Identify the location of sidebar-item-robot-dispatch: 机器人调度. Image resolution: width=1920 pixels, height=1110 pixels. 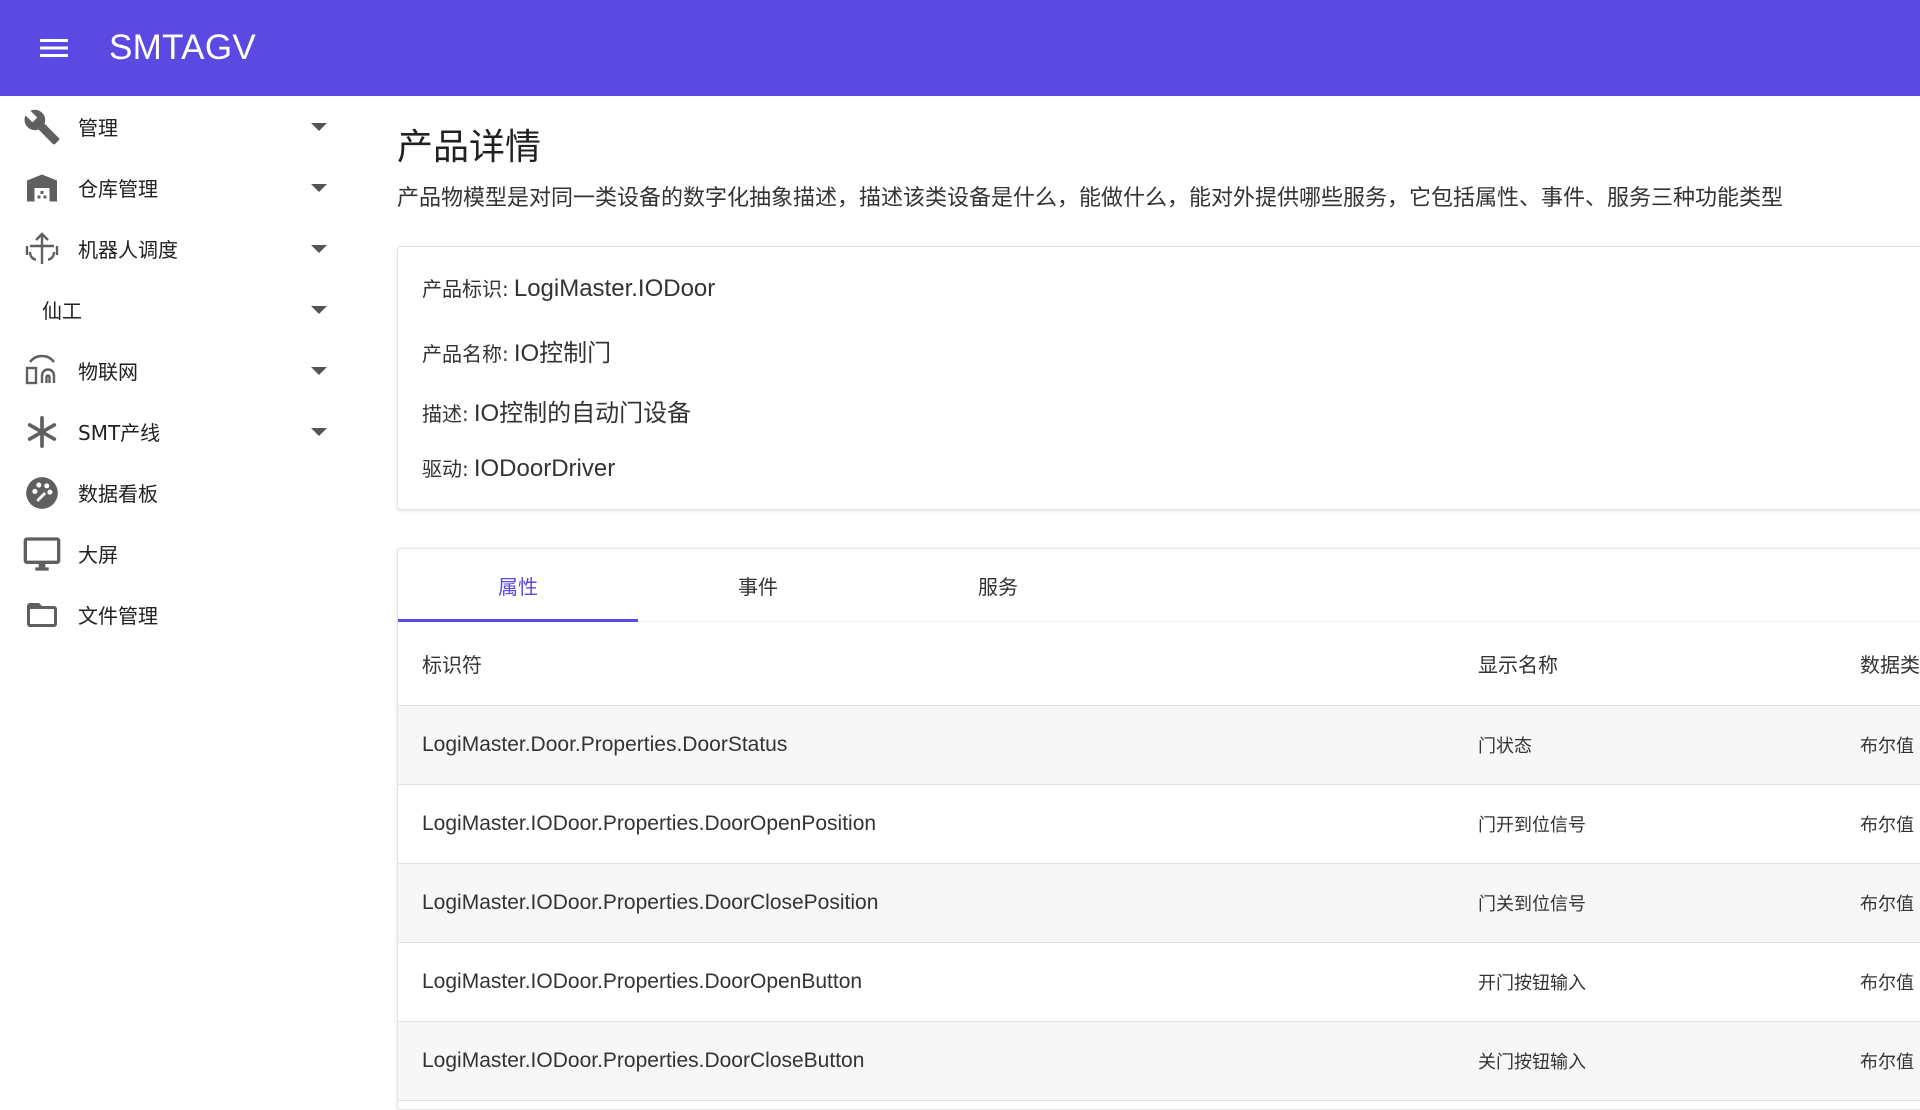
(170, 248).